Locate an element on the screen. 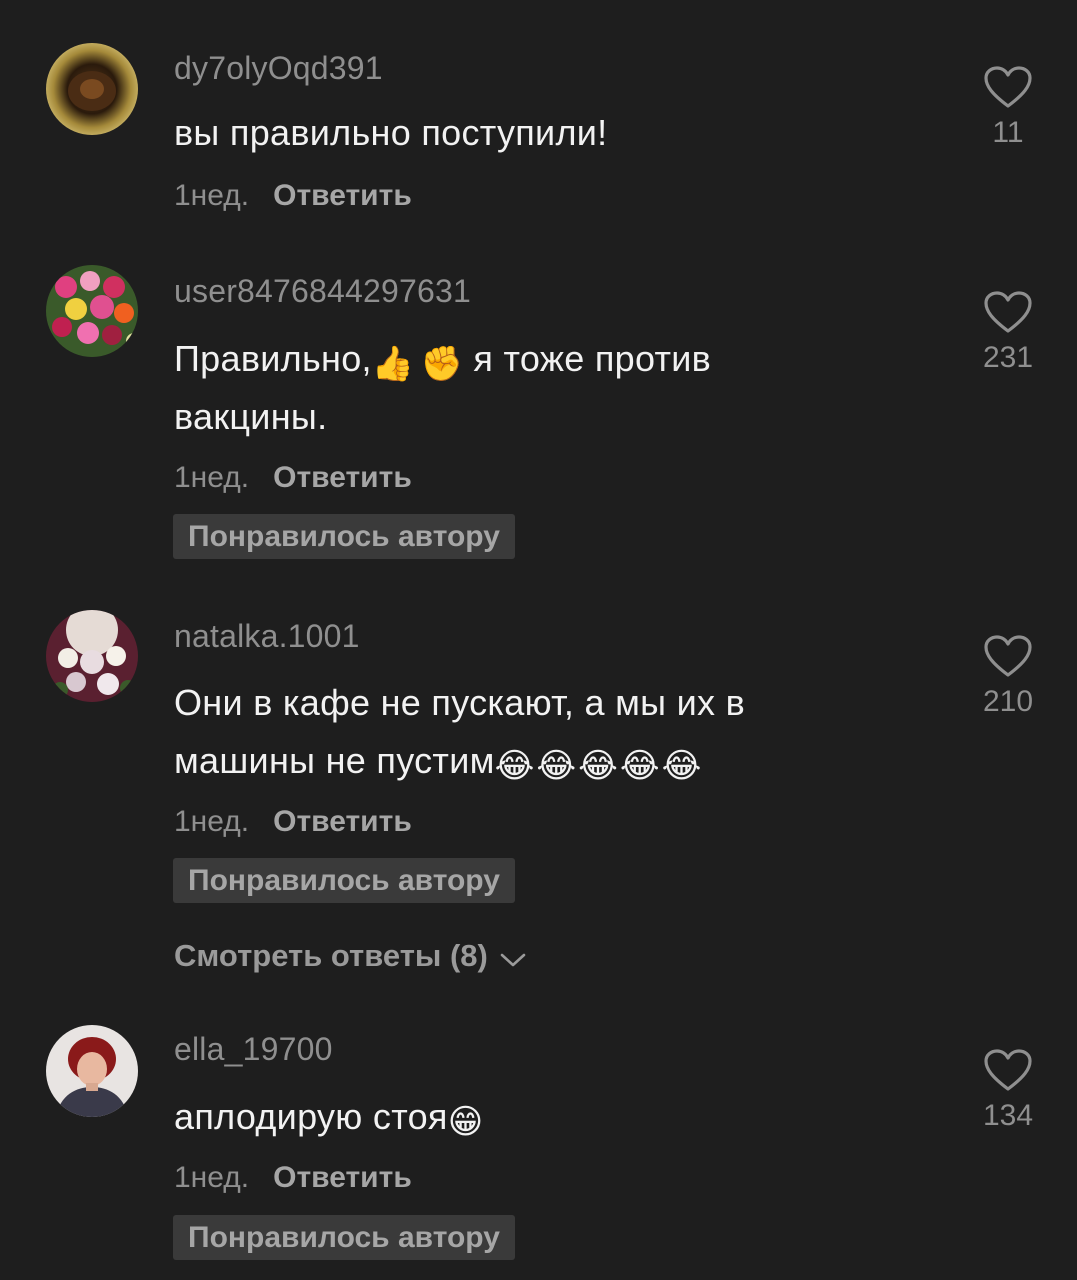 The width and height of the screenshot is (1077, 1280). raised-fist-emoji: ✊ is located at coordinates (442, 364).